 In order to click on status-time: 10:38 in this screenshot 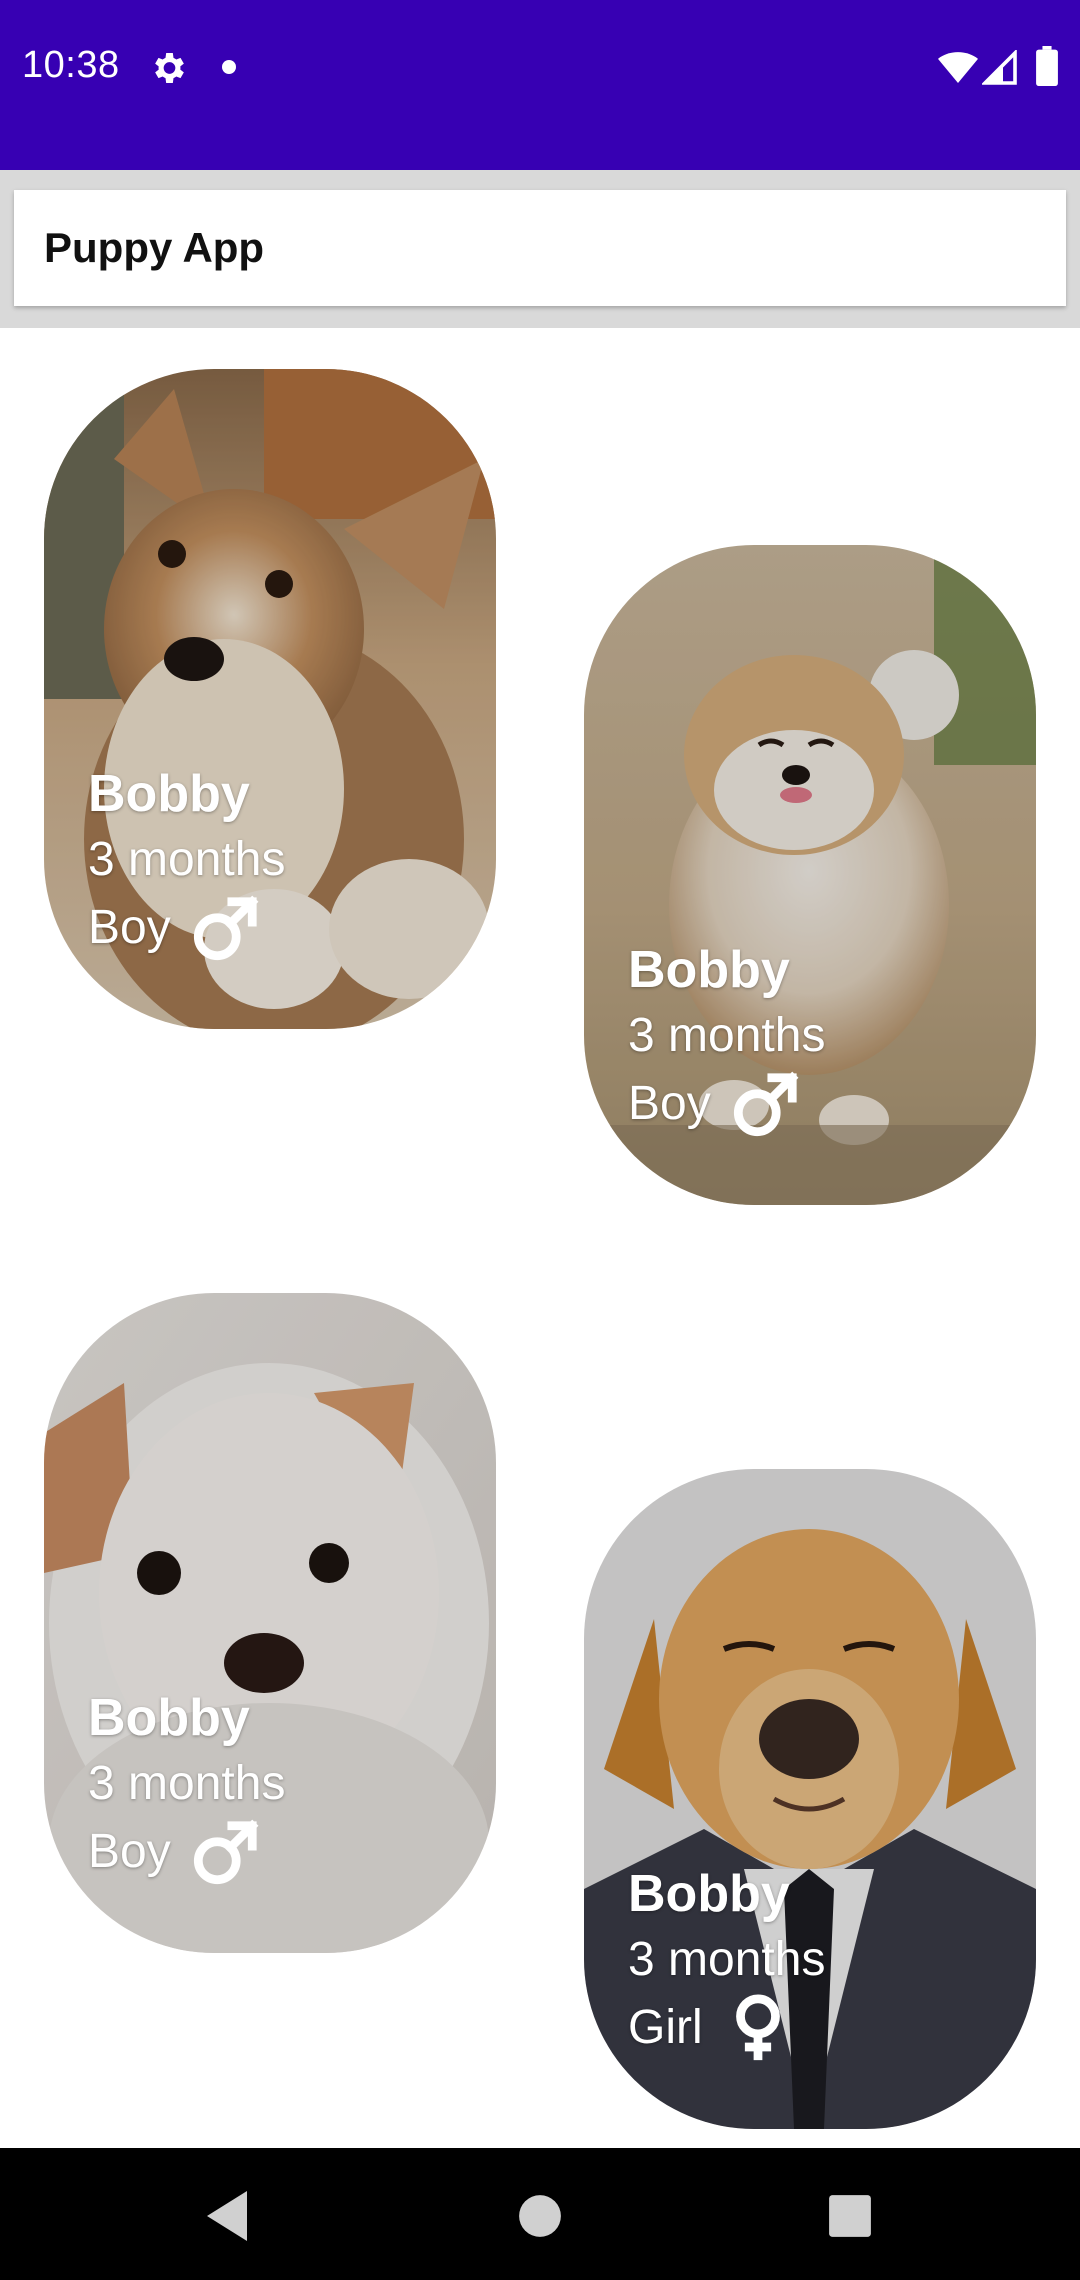, I will do `click(71, 65)`.